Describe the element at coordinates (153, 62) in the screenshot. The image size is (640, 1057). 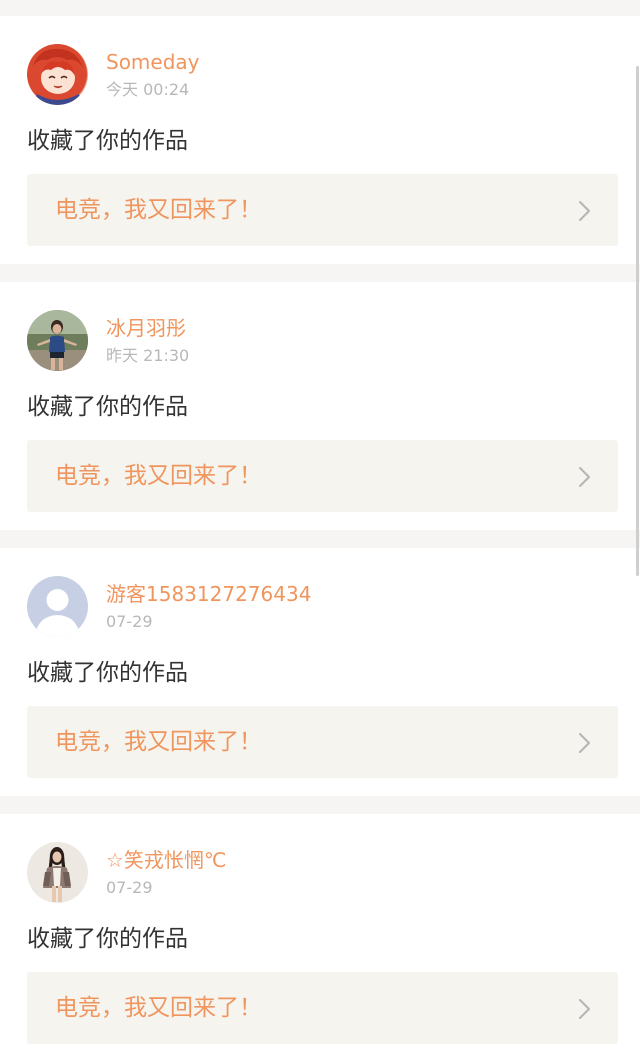
I see `username: Someday` at that location.